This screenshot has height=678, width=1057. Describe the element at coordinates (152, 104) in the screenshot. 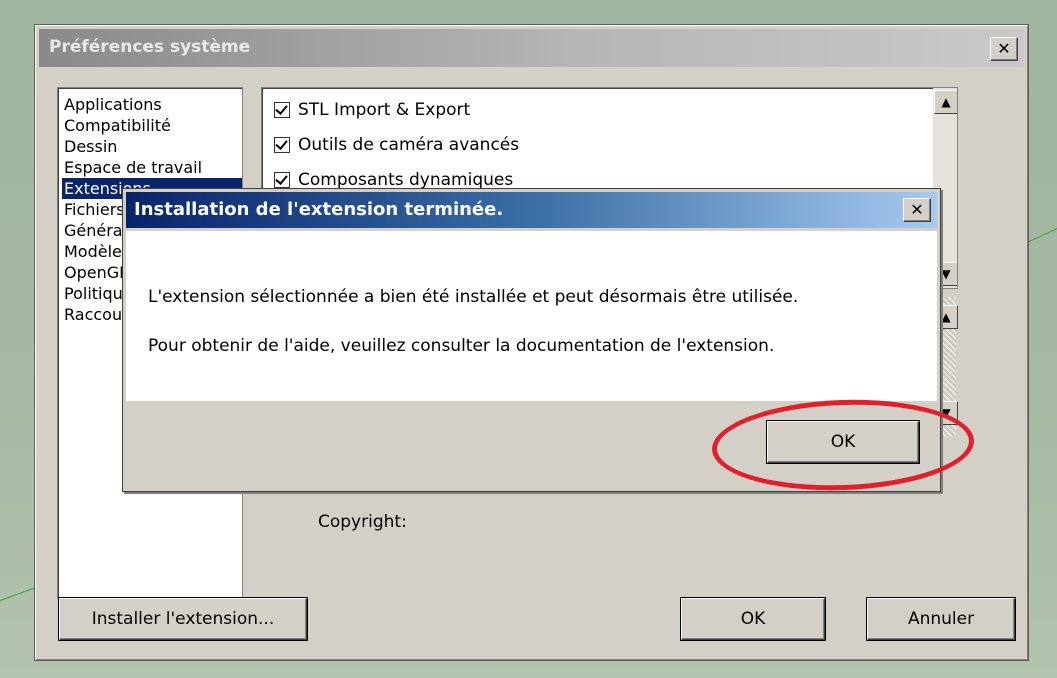

I see `category-item: Applications` at that location.